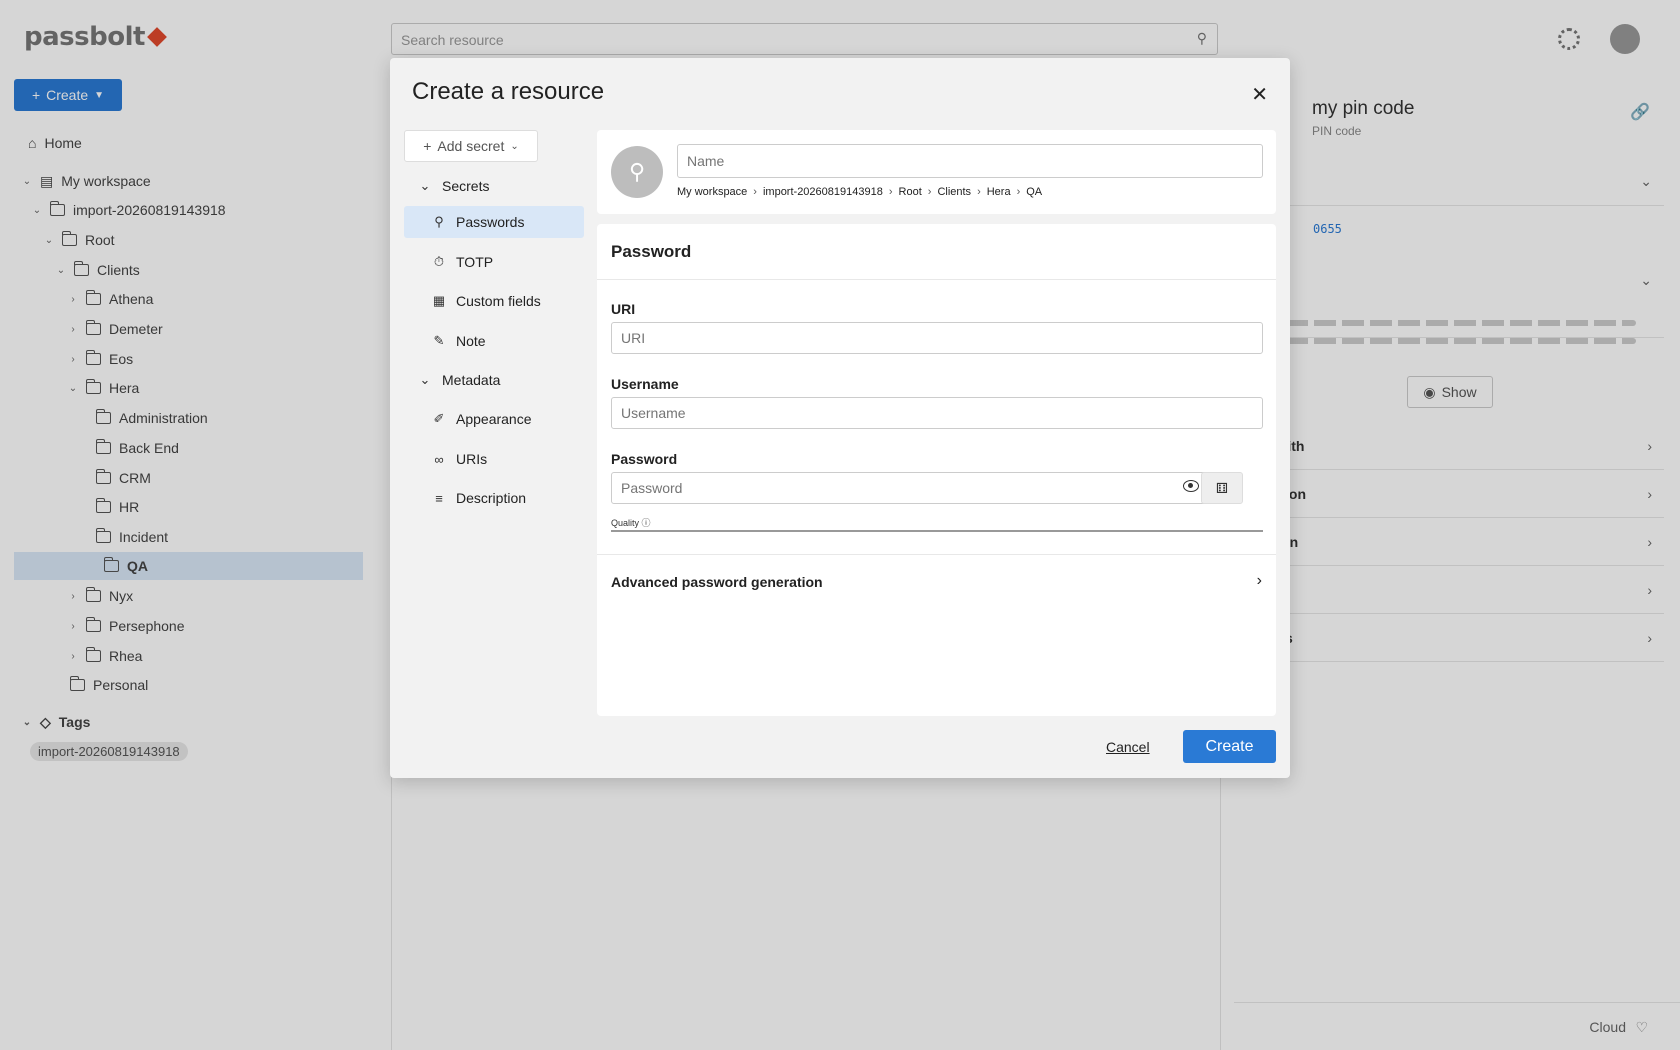  What do you see at coordinates (494, 419) in the screenshot?
I see `nav-item-appearance: ✐ Appearance` at bounding box center [494, 419].